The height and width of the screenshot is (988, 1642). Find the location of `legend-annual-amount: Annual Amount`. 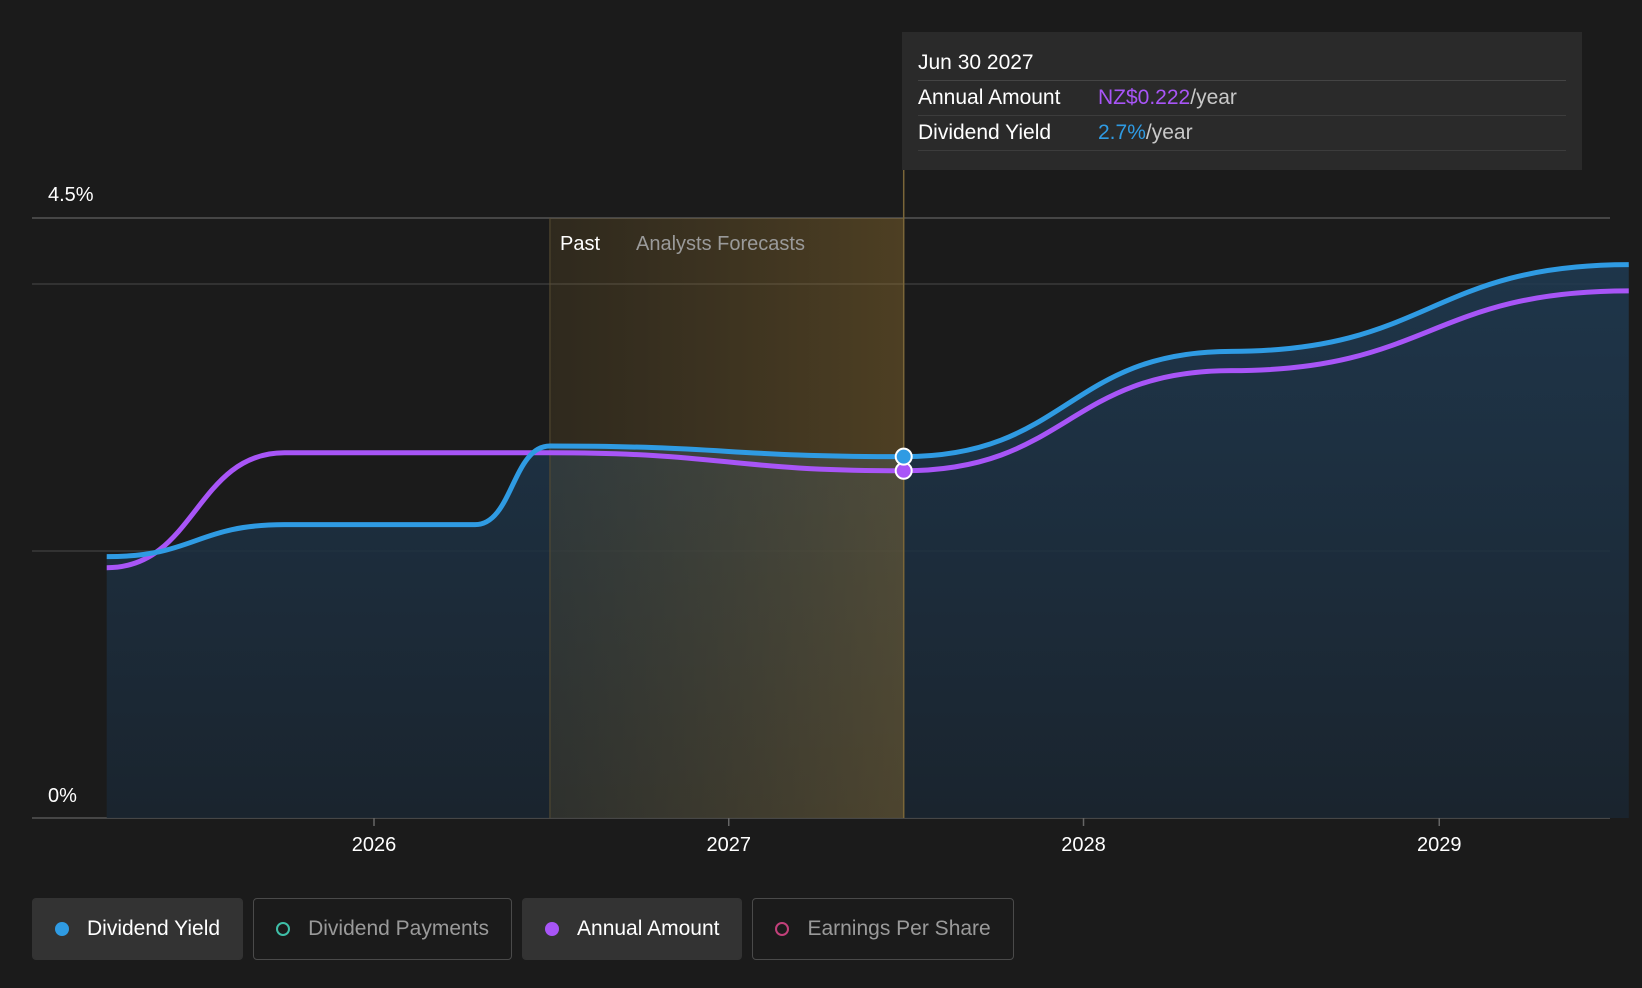

legend-annual-amount: Annual Amount is located at coordinates (632, 929).